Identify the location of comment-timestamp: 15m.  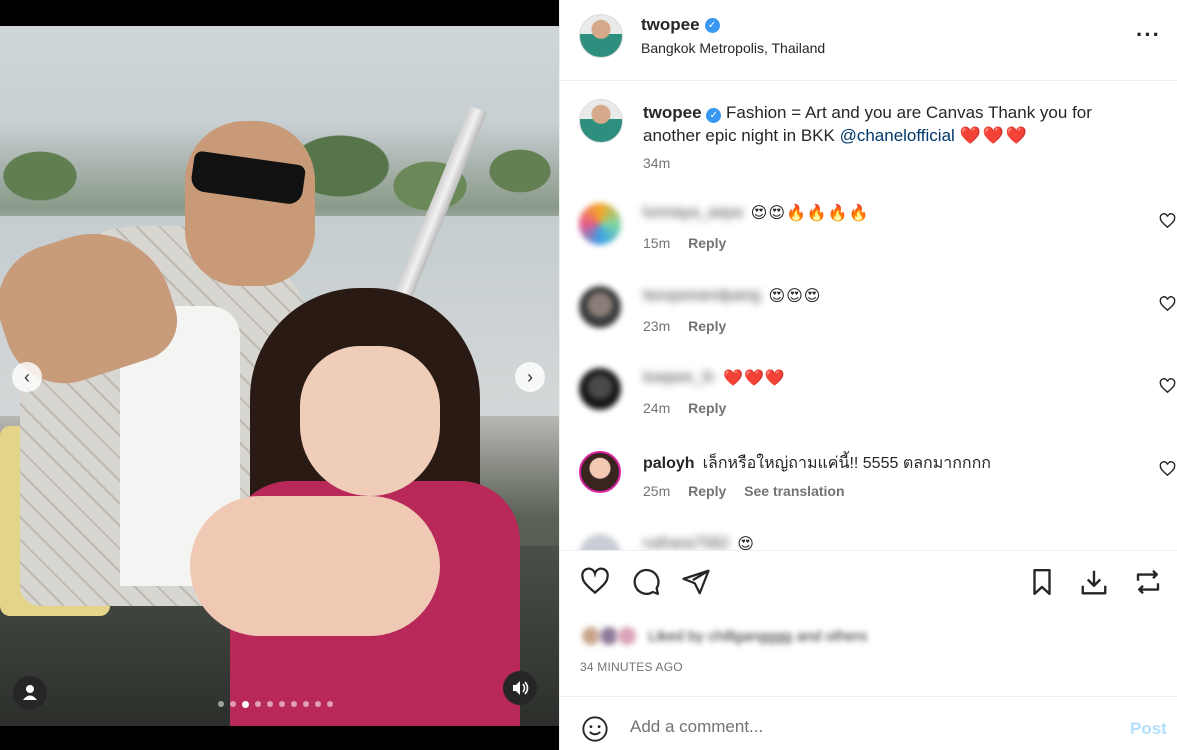
(656, 243).